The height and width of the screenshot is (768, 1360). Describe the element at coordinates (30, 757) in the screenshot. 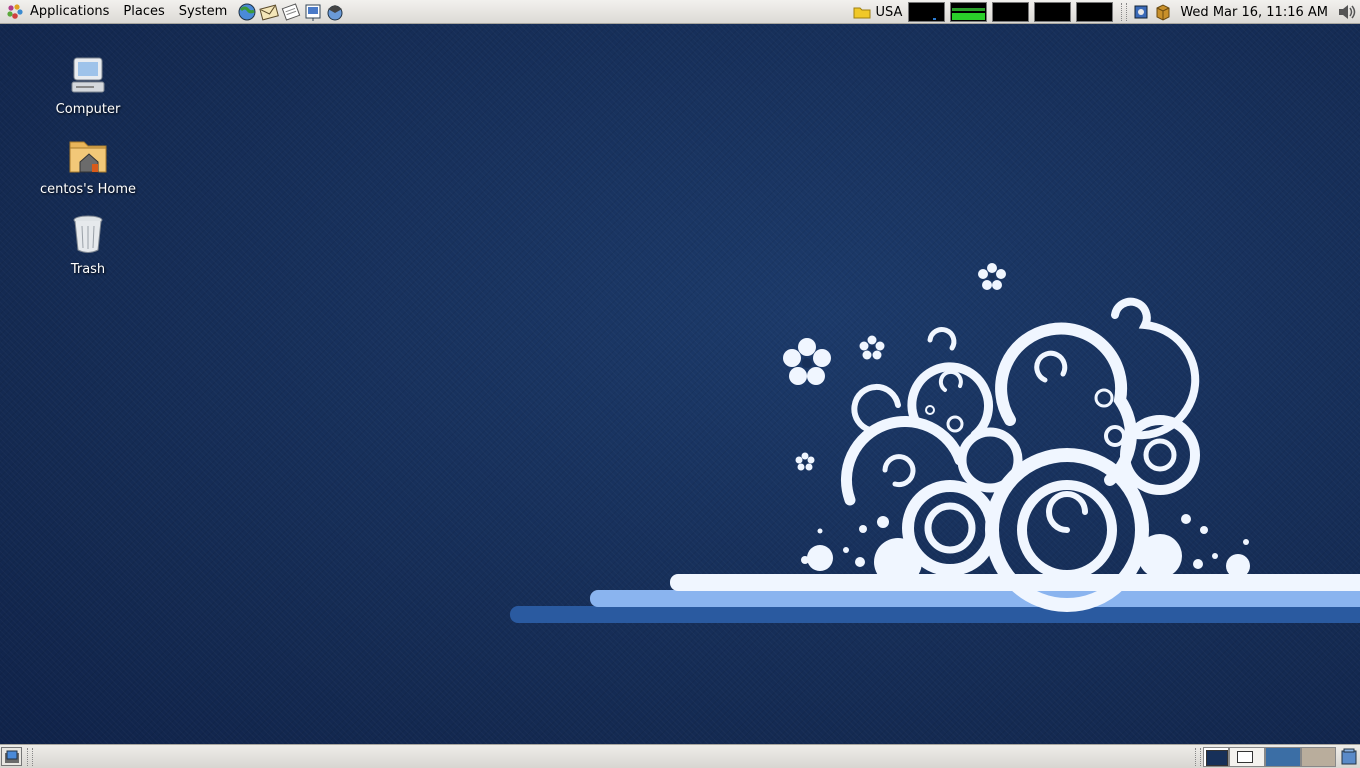

I see `bottom-panel-drag-handle` at that location.